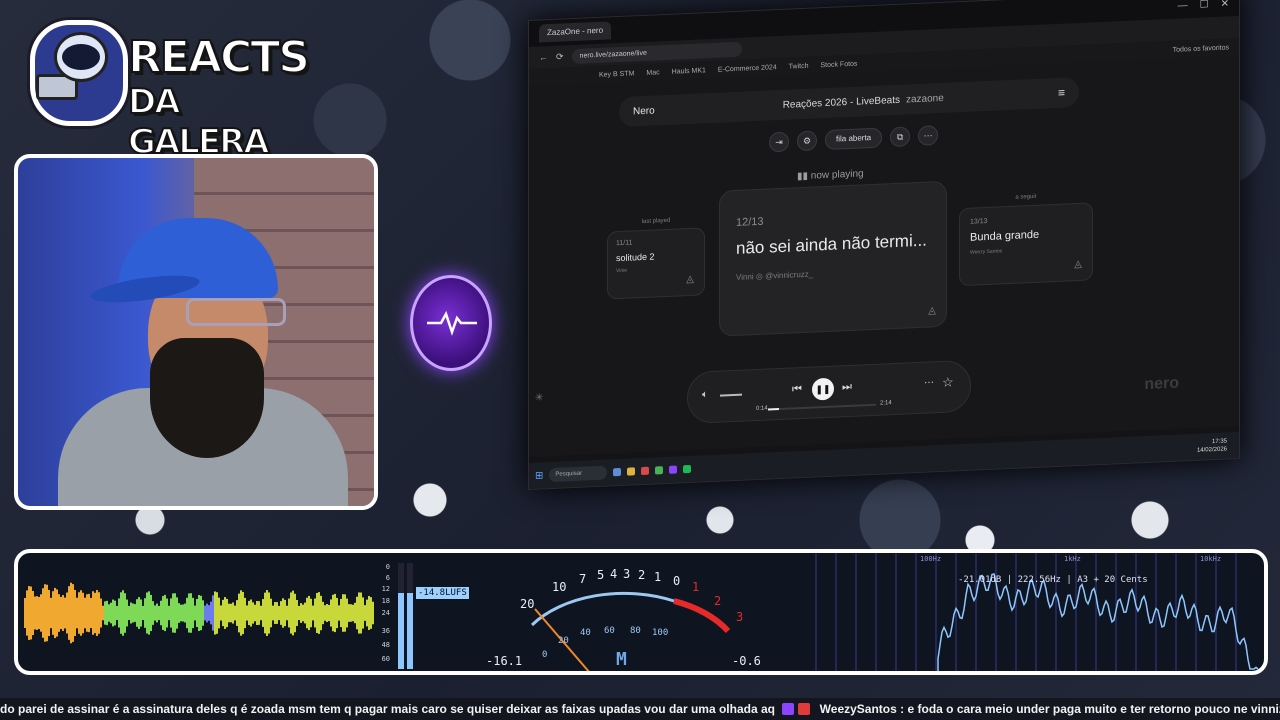 This screenshot has height=720, width=1280. I want to click on vu-tick-bottom: 40, so click(585, 633).